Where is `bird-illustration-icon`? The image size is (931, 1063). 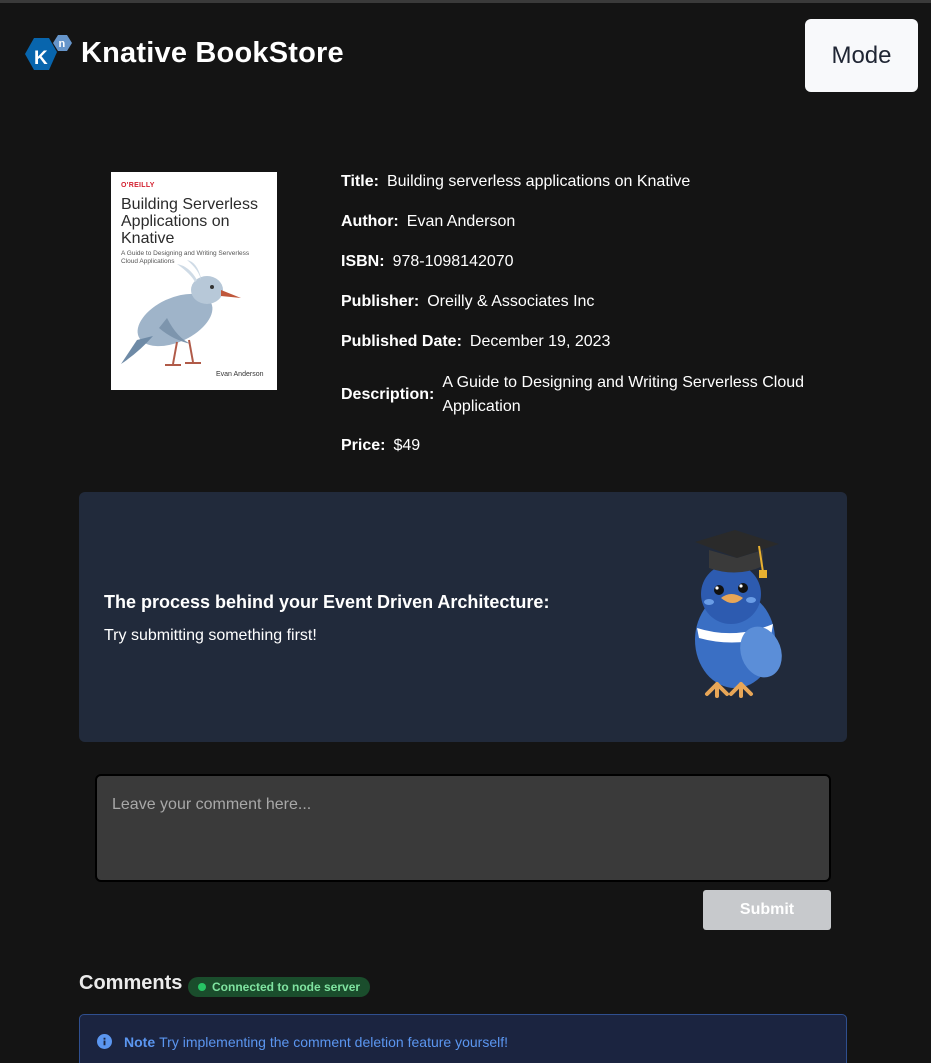
bird-illustration-icon is located at coordinates (181, 313).